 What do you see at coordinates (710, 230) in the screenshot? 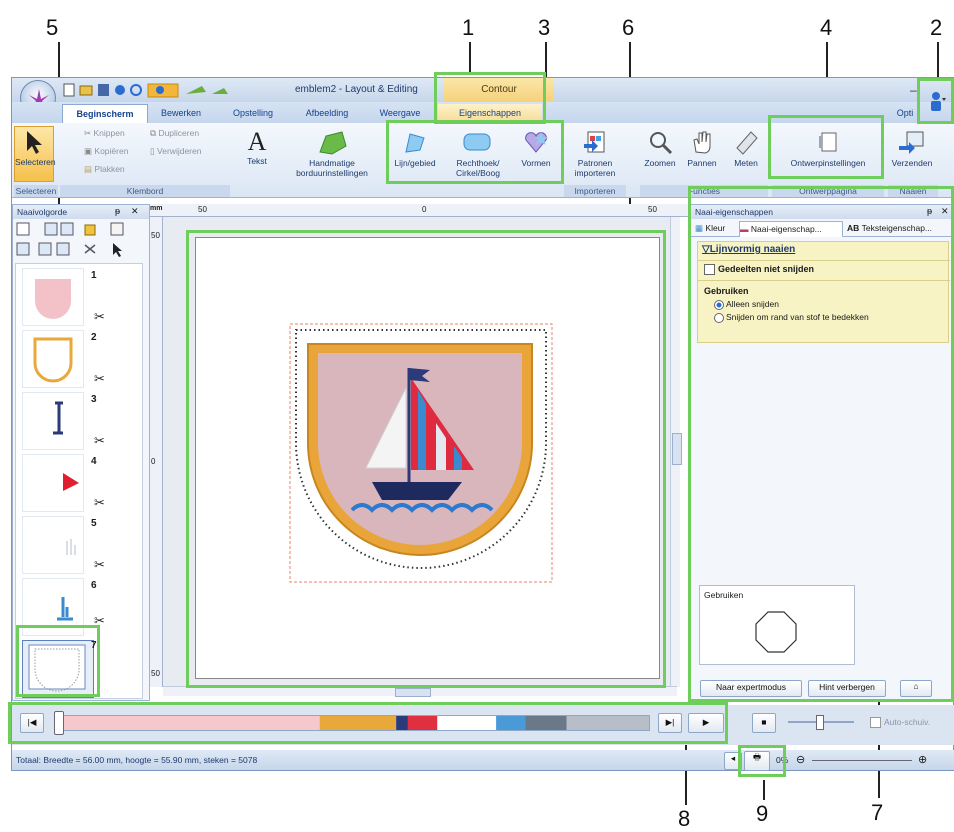
I see `tab-color: ▦ Kleur` at bounding box center [710, 230].